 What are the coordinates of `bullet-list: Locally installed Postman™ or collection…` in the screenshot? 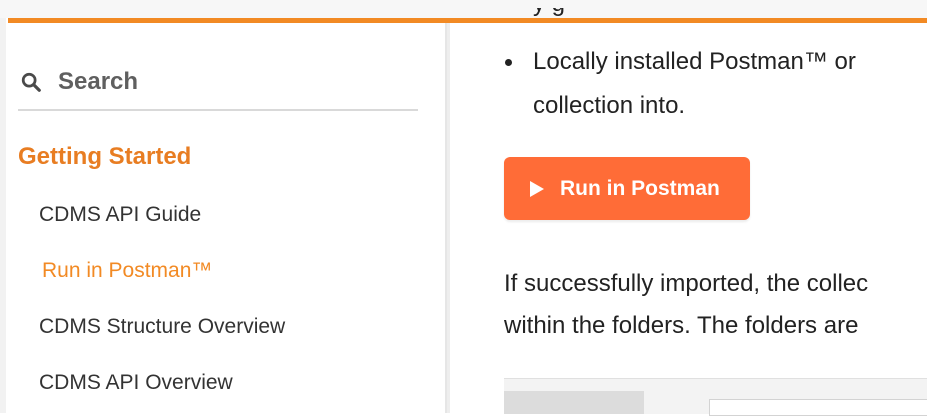 It's located at (716, 84).